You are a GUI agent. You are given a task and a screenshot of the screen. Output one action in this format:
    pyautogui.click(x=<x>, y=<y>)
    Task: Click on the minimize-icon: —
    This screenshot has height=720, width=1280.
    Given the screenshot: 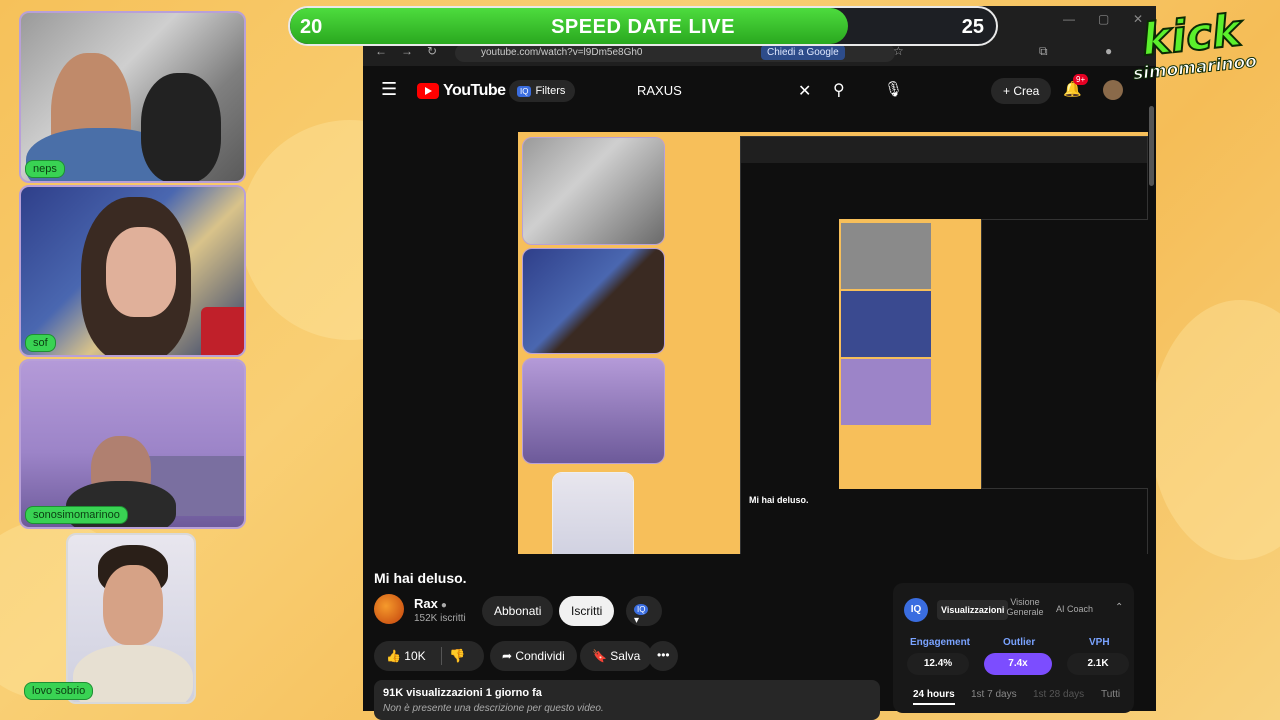 What is the action you would take?
    pyautogui.click(x=1069, y=19)
    